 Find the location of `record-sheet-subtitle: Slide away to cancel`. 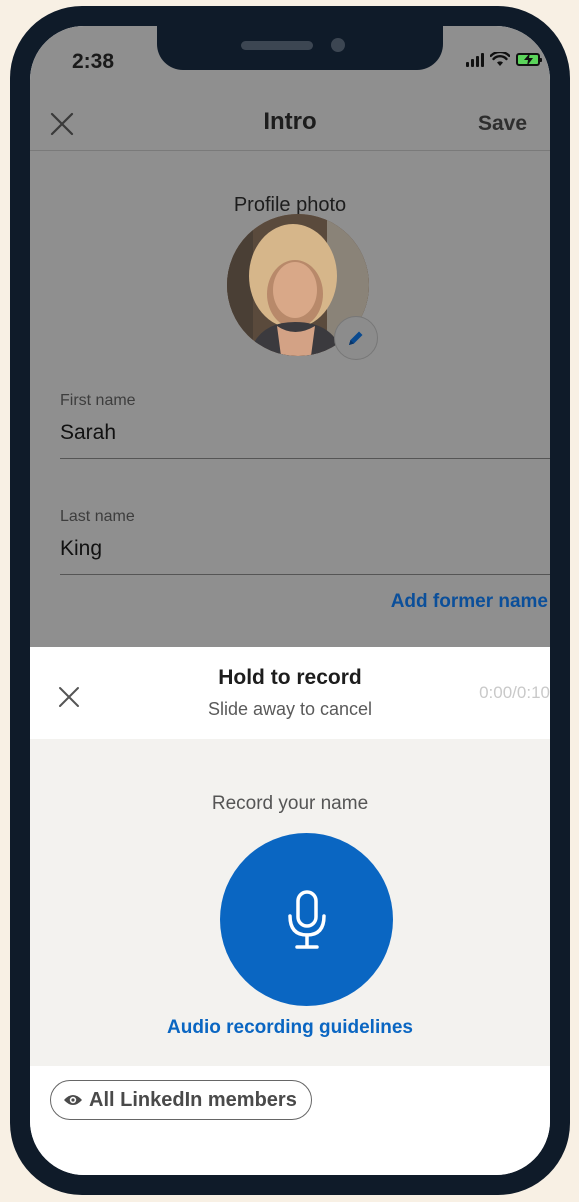

record-sheet-subtitle: Slide away to cancel is located at coordinates (290, 709).